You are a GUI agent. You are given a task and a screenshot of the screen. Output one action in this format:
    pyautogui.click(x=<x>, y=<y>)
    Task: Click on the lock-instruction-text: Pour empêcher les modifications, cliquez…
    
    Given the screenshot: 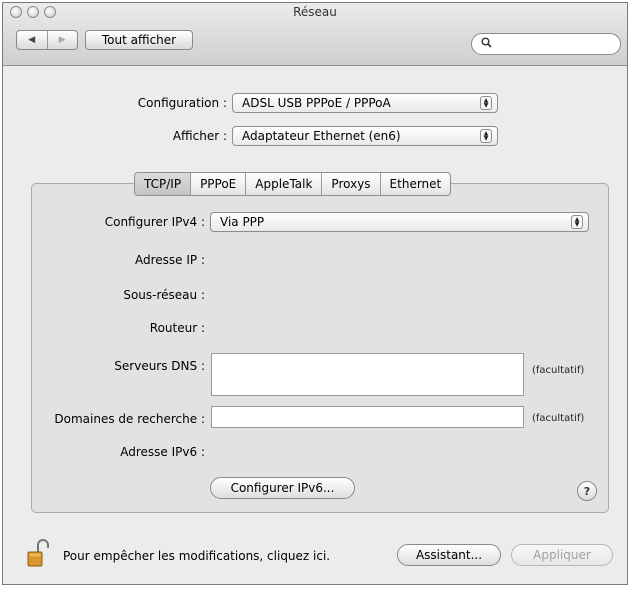 What is the action you would take?
    pyautogui.click(x=196, y=556)
    